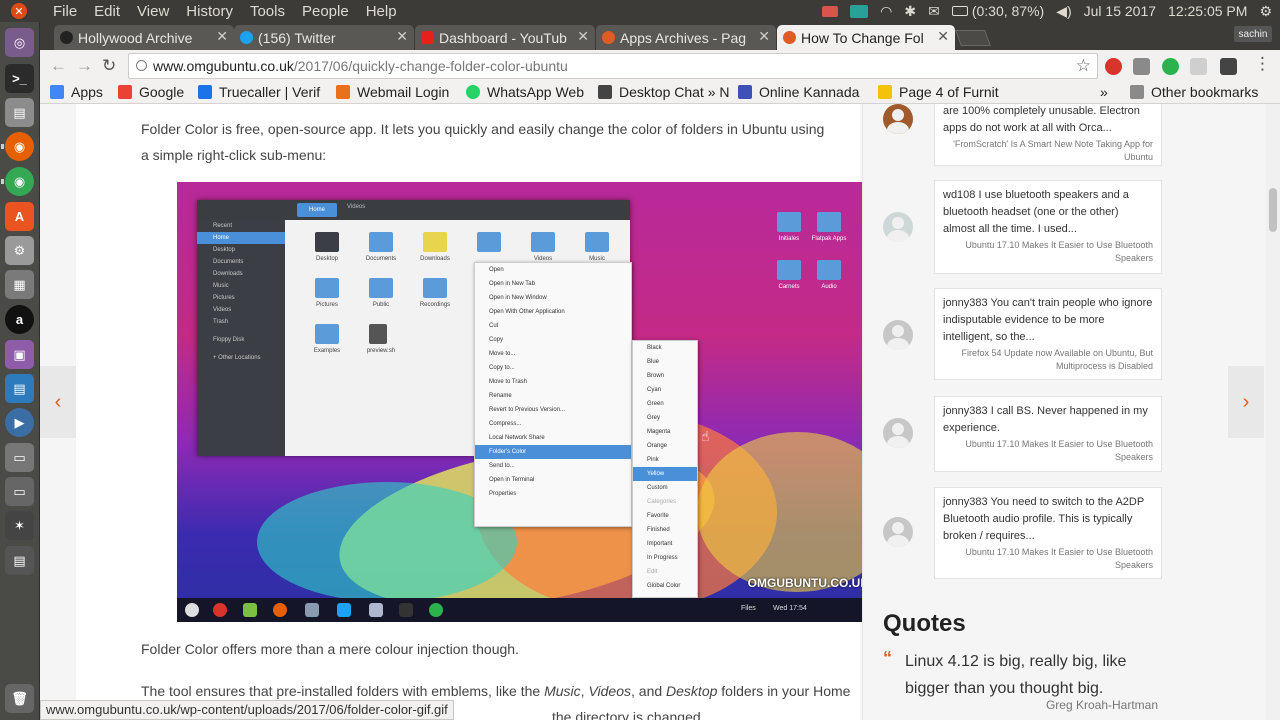  I want to click on folder-icon: Videos, so click(543, 247).